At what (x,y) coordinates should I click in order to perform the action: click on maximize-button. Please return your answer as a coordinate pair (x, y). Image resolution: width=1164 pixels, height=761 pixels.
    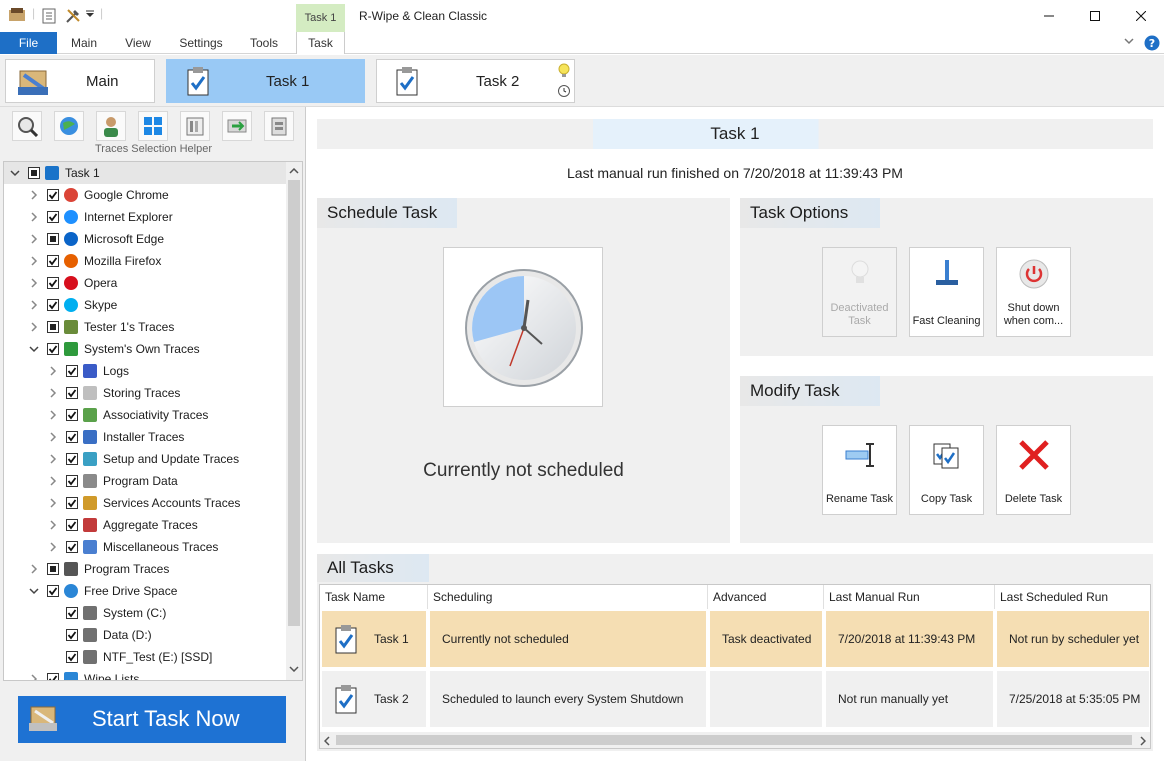
    Looking at the image, I should click on (1095, 16).